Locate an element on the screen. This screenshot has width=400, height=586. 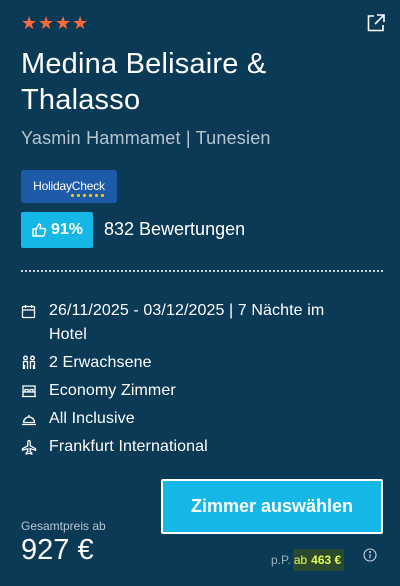
recommendation-badge: 91% is located at coordinates (57, 230).